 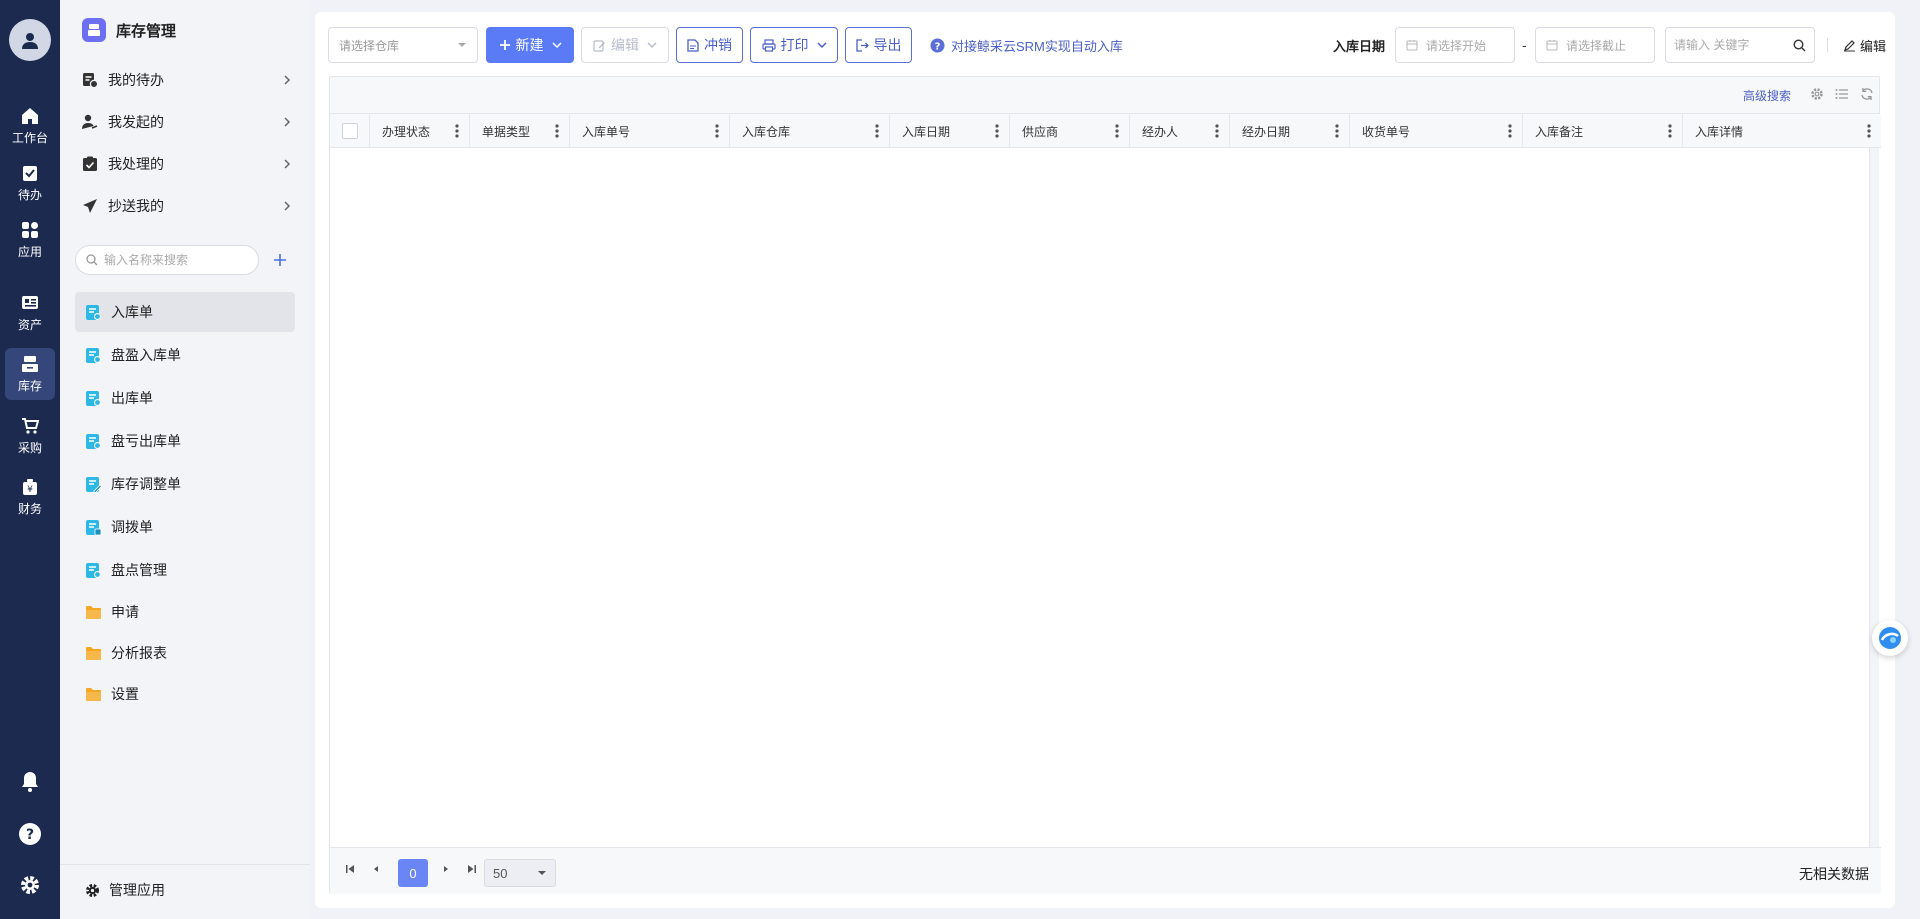 What do you see at coordinates (1767, 95) in the screenshot?
I see `advanced-search-link: 高级搜索` at bounding box center [1767, 95].